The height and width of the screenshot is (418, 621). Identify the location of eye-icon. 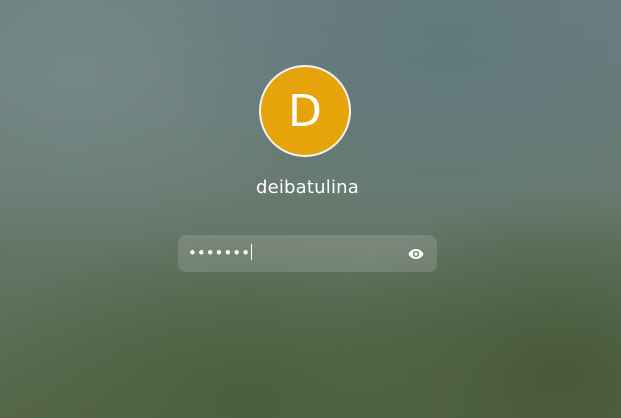
(416, 254).